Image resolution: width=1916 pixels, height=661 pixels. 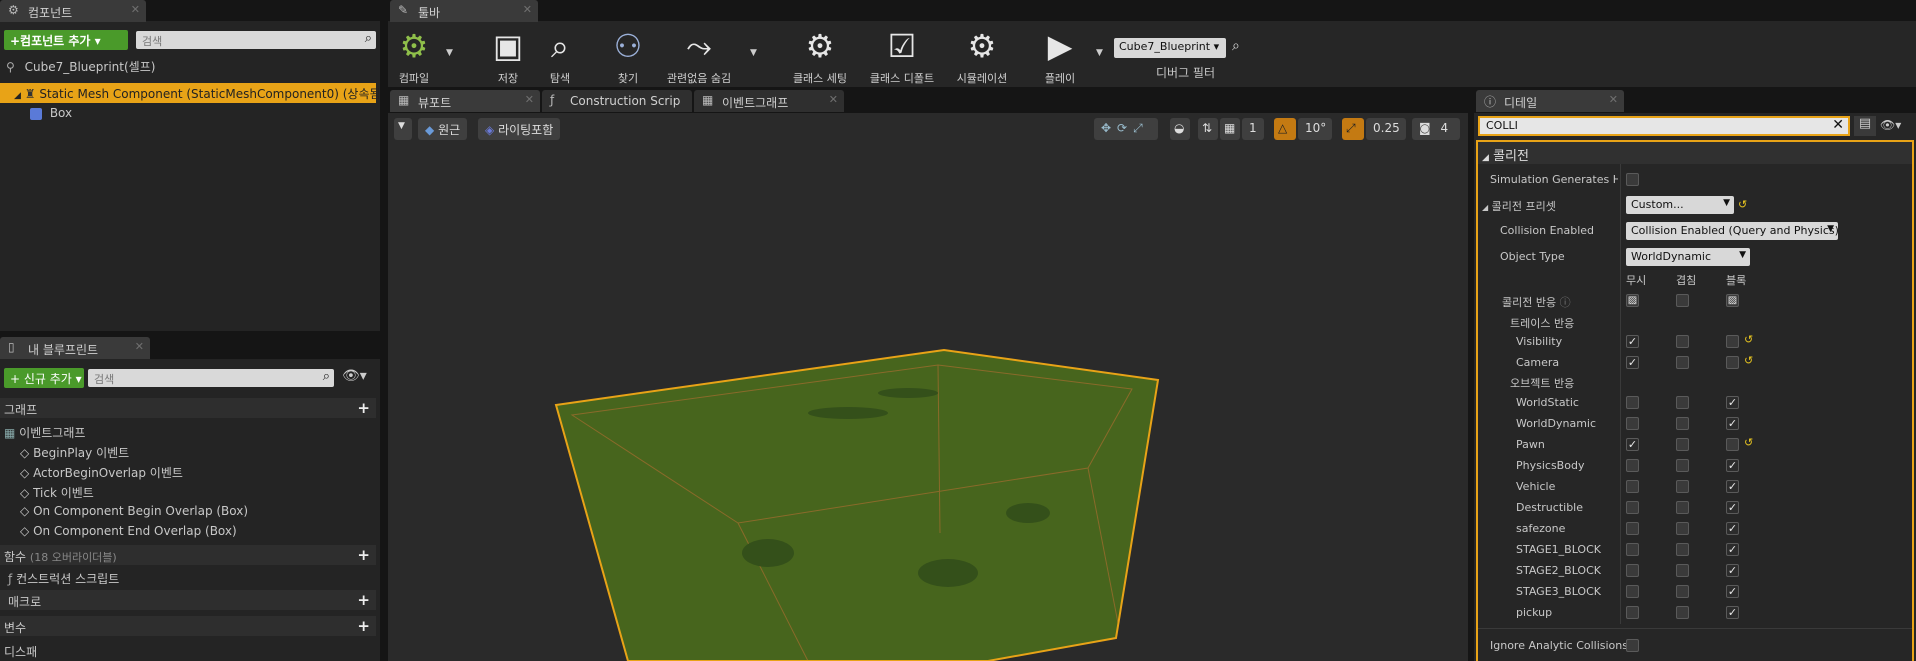 What do you see at coordinates (1285, 129) in the screenshot?
I see `rotation-snap-icon: △` at bounding box center [1285, 129].